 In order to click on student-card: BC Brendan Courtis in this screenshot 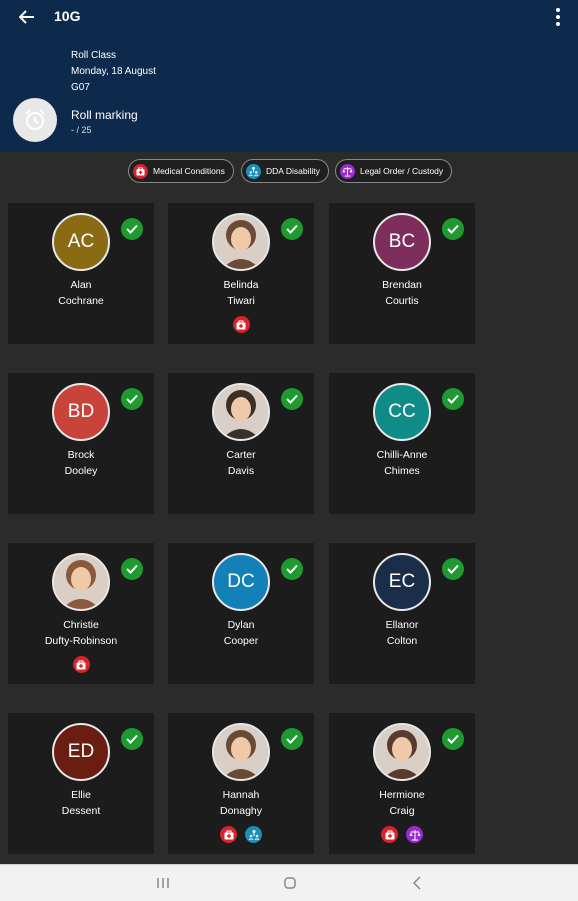, I will do `click(402, 273)`.